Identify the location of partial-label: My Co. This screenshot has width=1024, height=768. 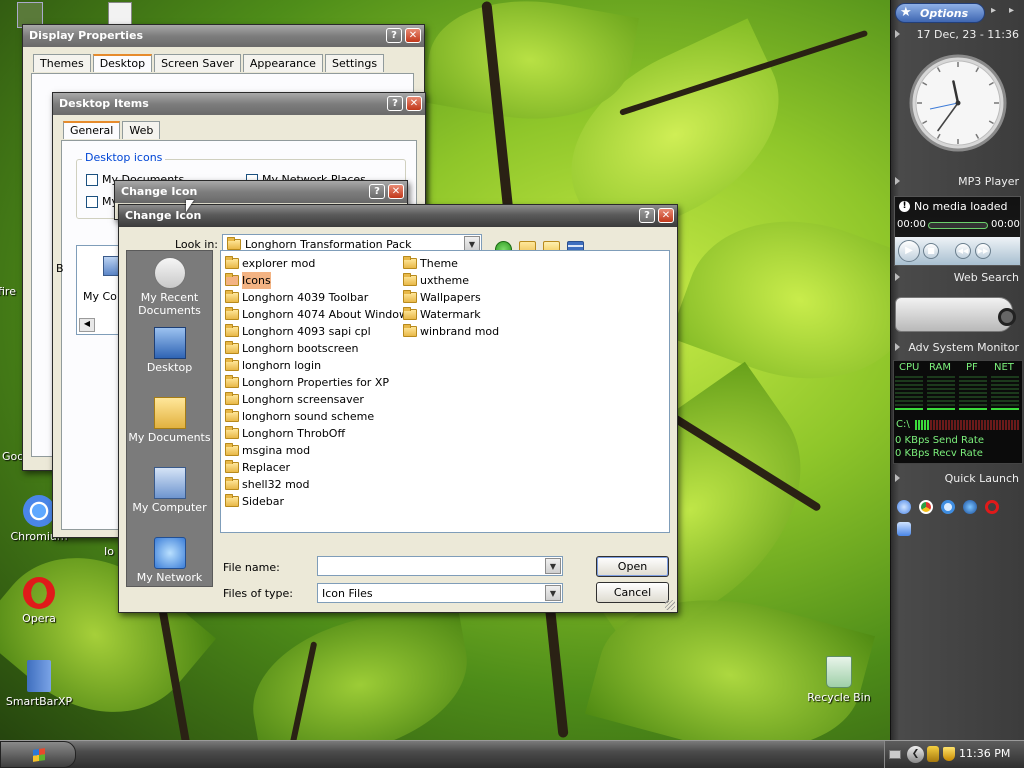
(100, 296).